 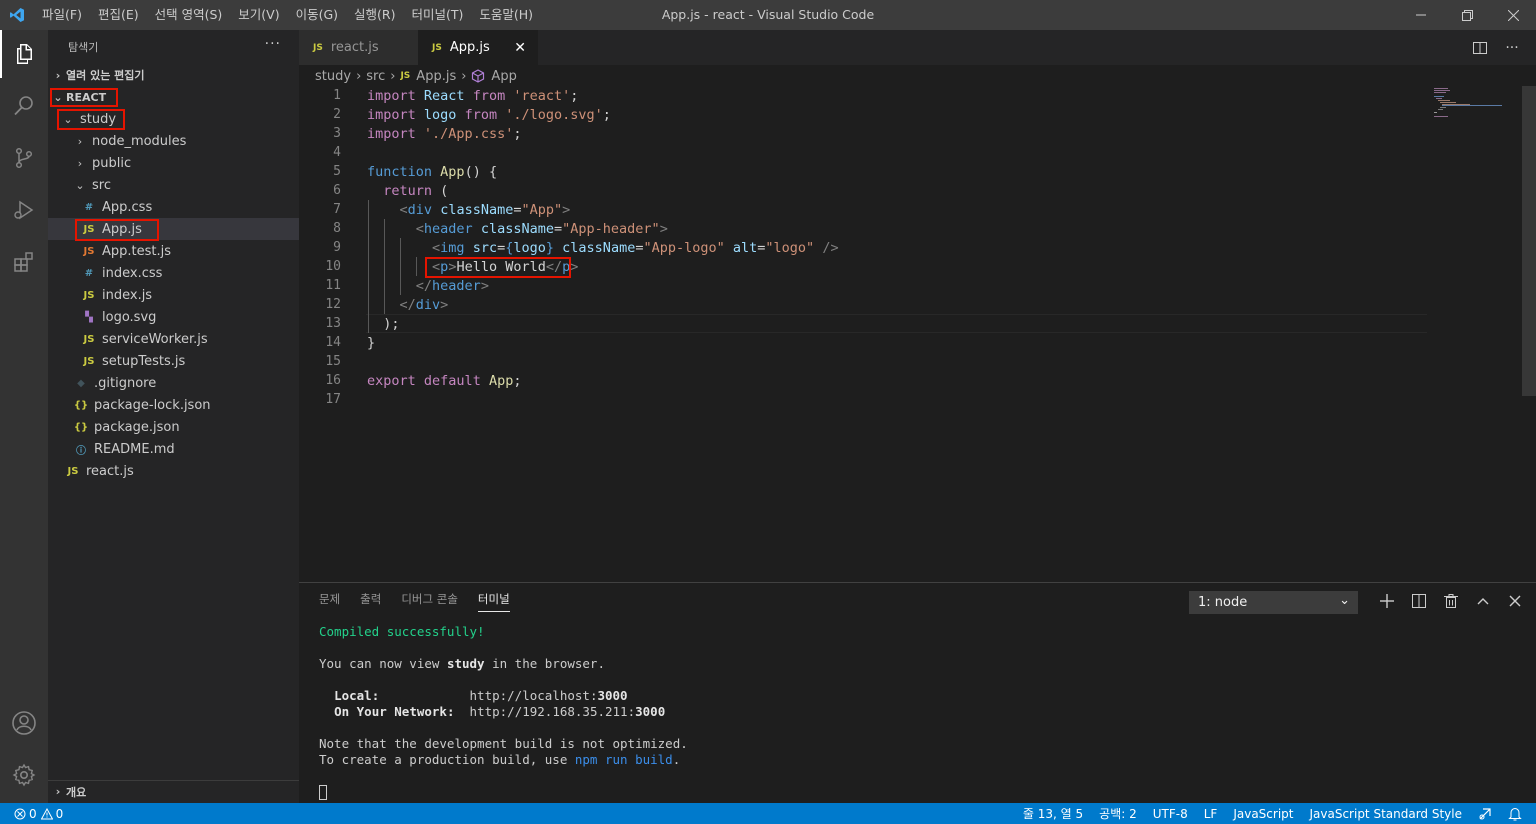 What do you see at coordinates (173, 361) in the screenshot?
I see `tree-file: JS setupTests.js` at bounding box center [173, 361].